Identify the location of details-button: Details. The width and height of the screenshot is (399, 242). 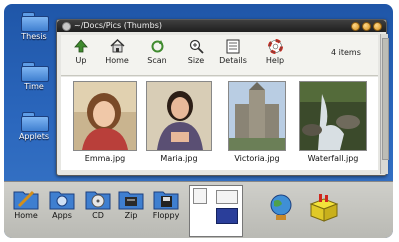
(233, 51).